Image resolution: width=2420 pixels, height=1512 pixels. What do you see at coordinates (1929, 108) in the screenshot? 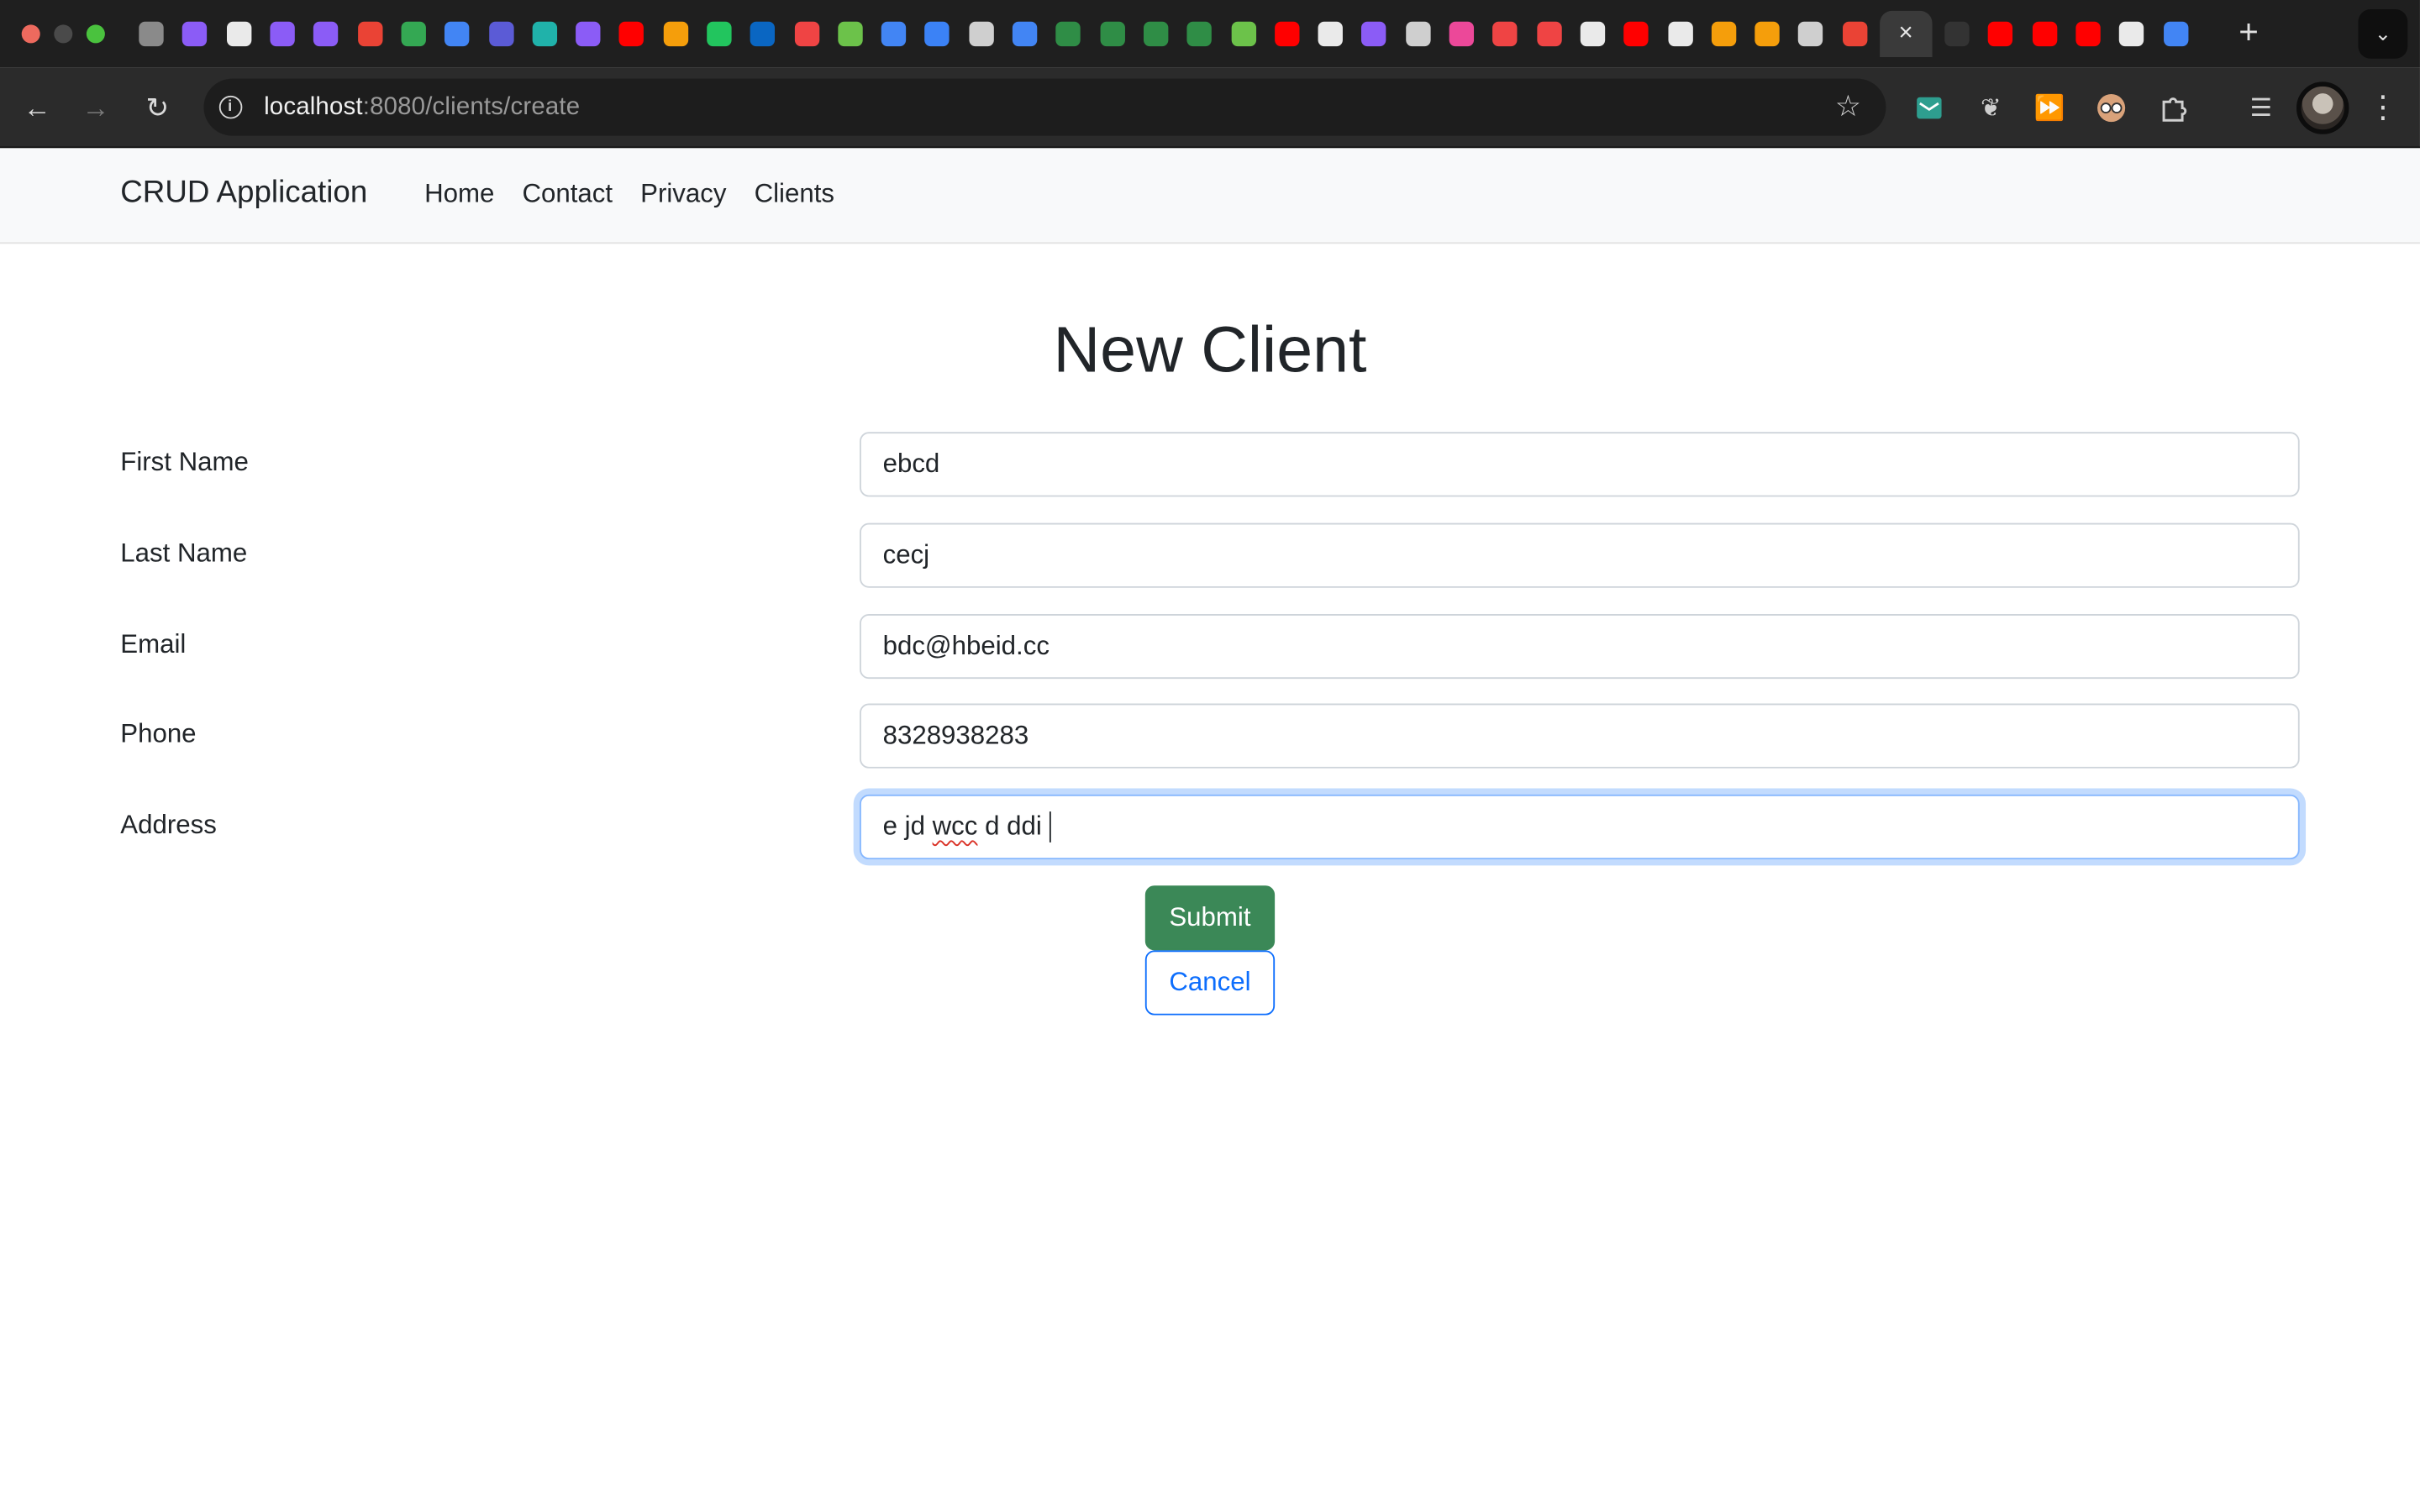
I see `extension-mail-icon` at bounding box center [1929, 108].